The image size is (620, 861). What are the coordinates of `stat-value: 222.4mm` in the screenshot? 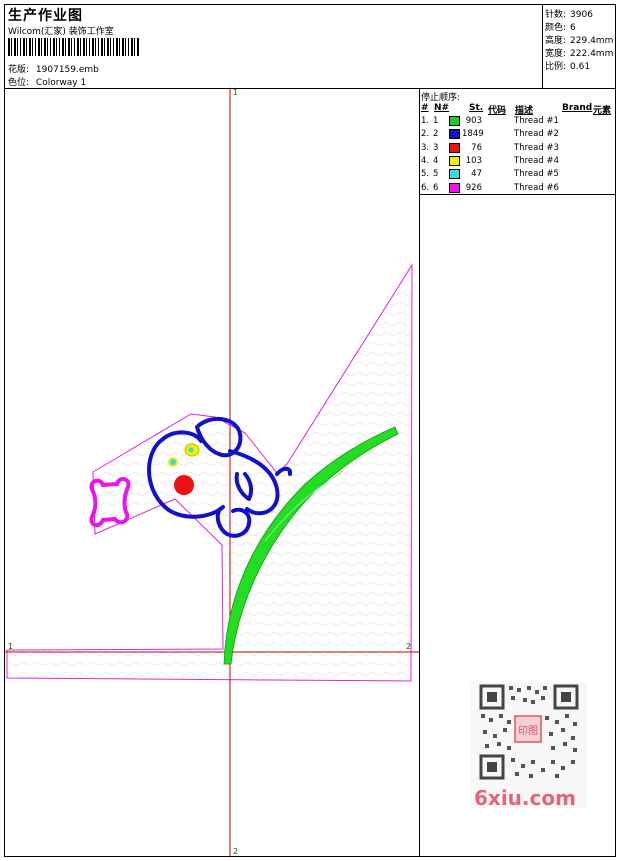 It's located at (592, 54).